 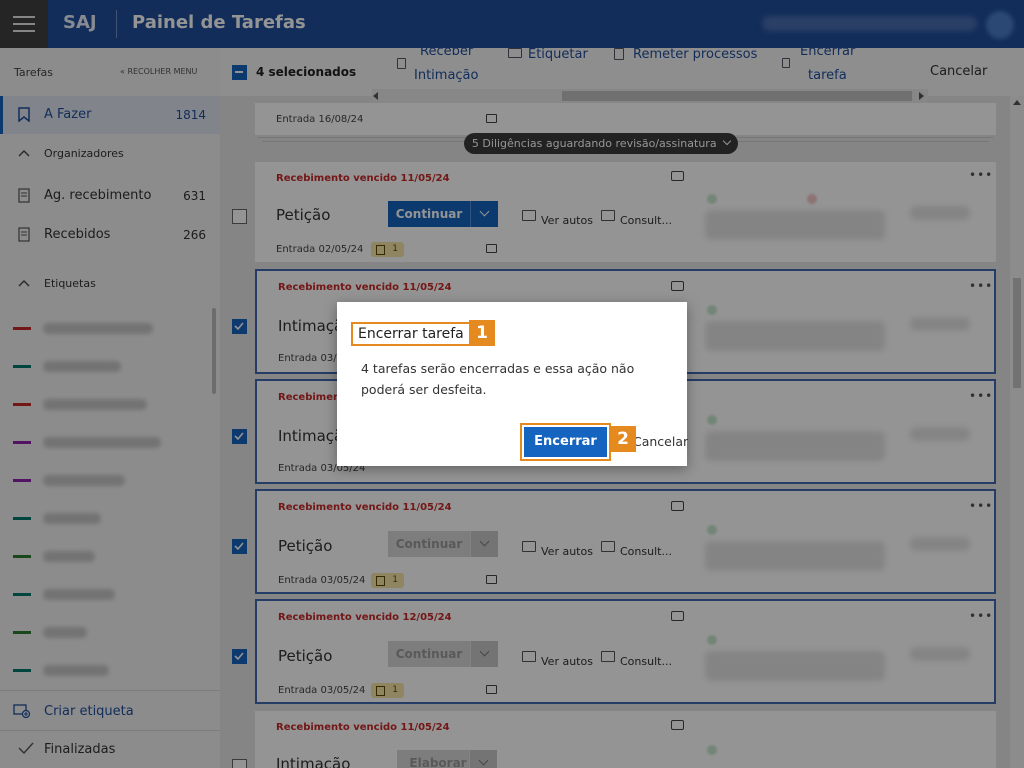 What do you see at coordinates (660, 441) in the screenshot?
I see `dialog-cancel-button: Cancelar` at bounding box center [660, 441].